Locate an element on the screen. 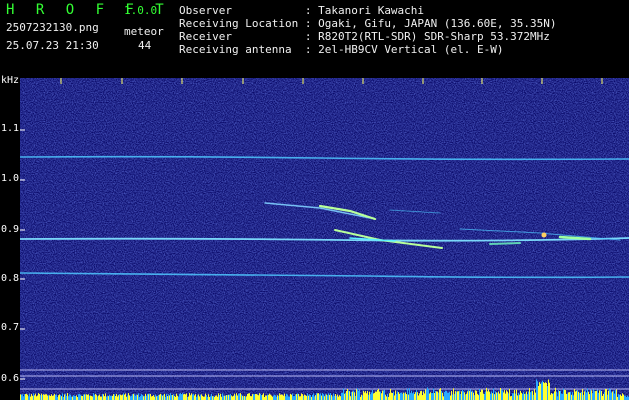 This screenshot has width=629, height=400. y-tick-label: 0.6 is located at coordinates (10, 378).